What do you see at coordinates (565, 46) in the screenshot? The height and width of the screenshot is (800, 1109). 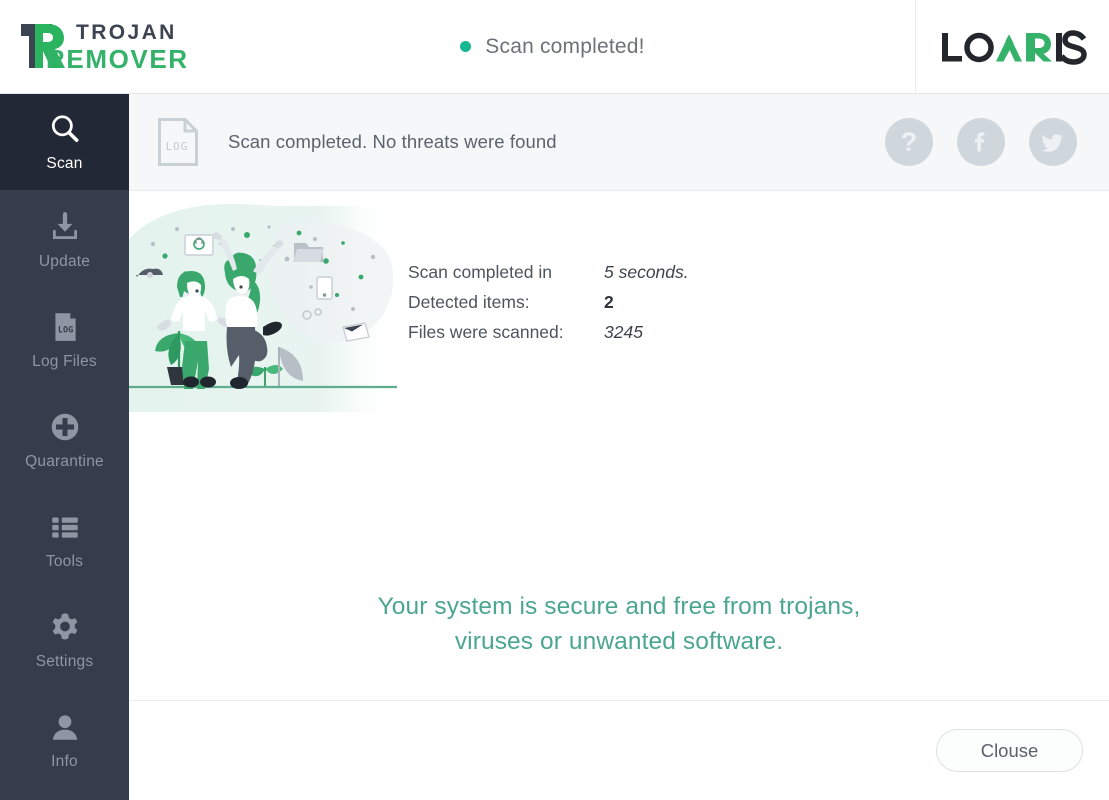 I see `status-text: Scan completed!` at bounding box center [565, 46].